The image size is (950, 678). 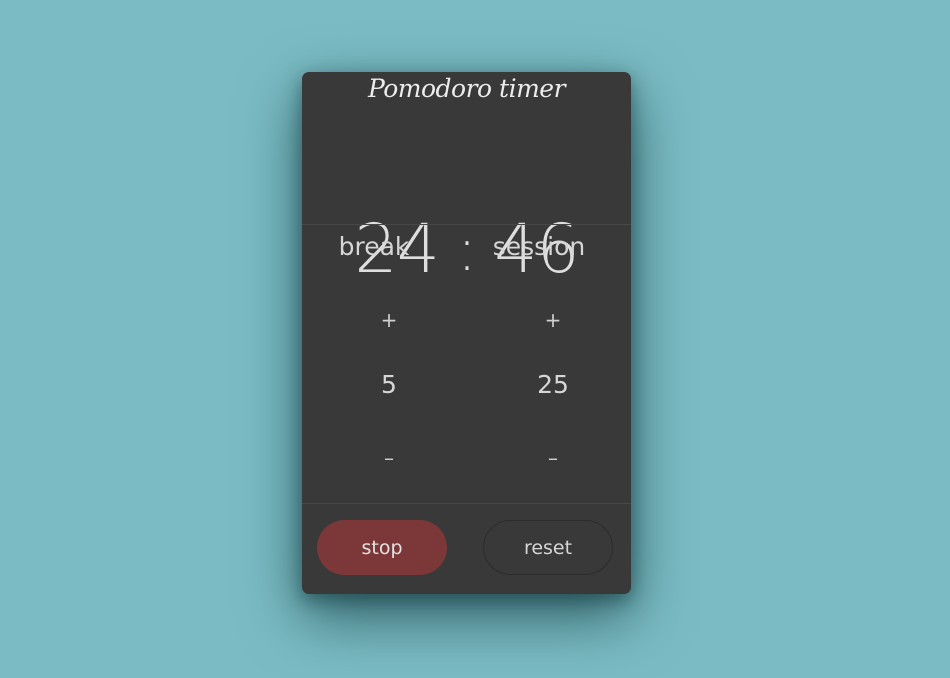 I want to click on bottom-divider, so click(x=466, y=503).